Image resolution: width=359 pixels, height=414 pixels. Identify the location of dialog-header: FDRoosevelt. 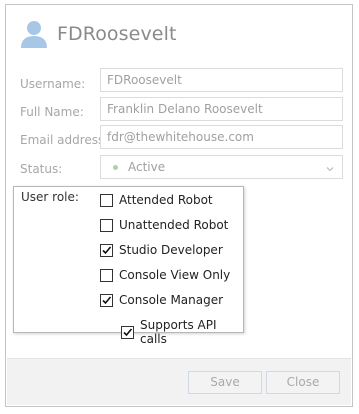
(98, 34).